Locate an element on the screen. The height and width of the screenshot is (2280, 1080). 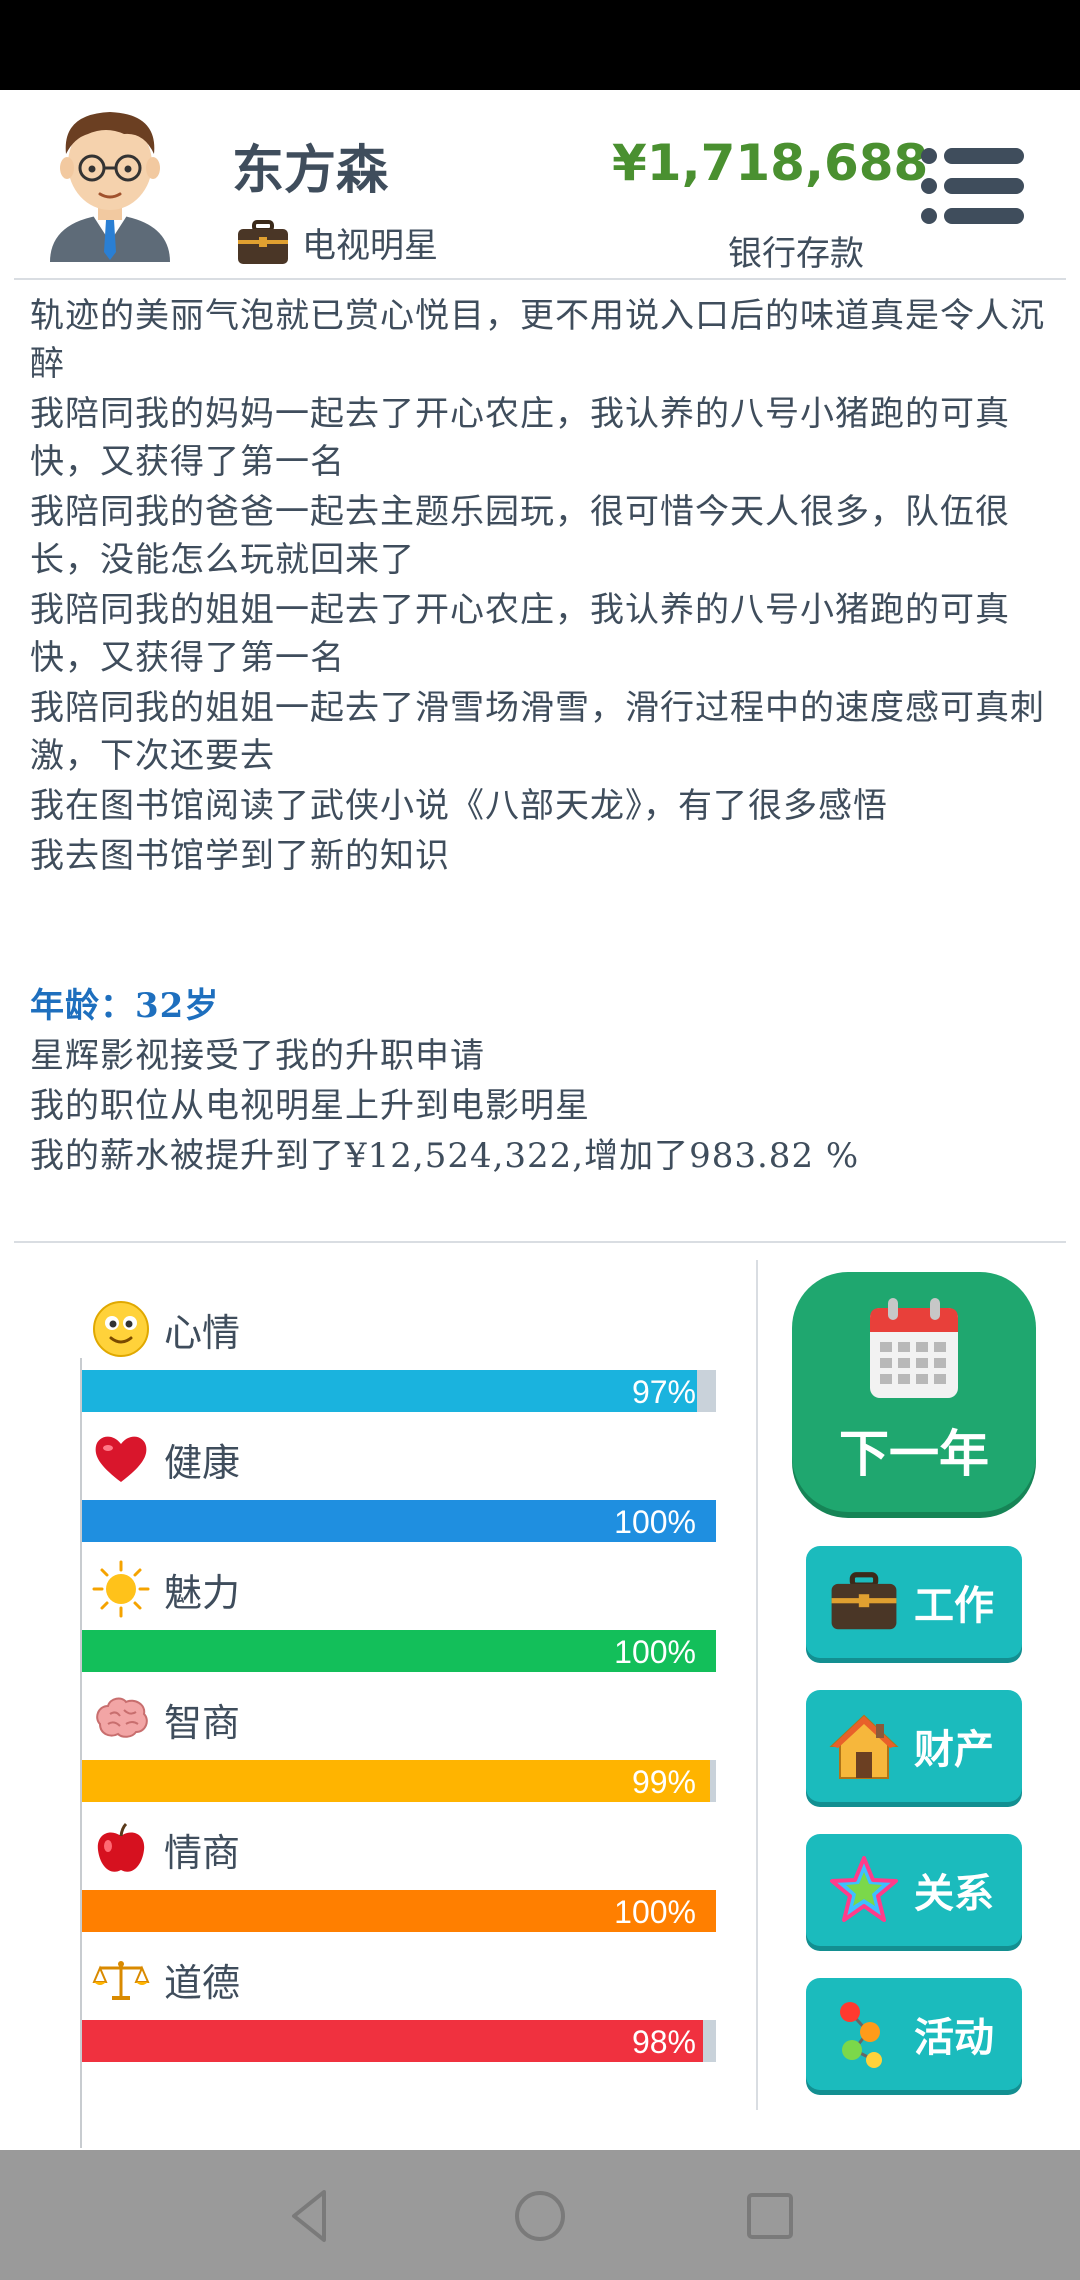
stat-label: 智商 is located at coordinates (202, 1722).